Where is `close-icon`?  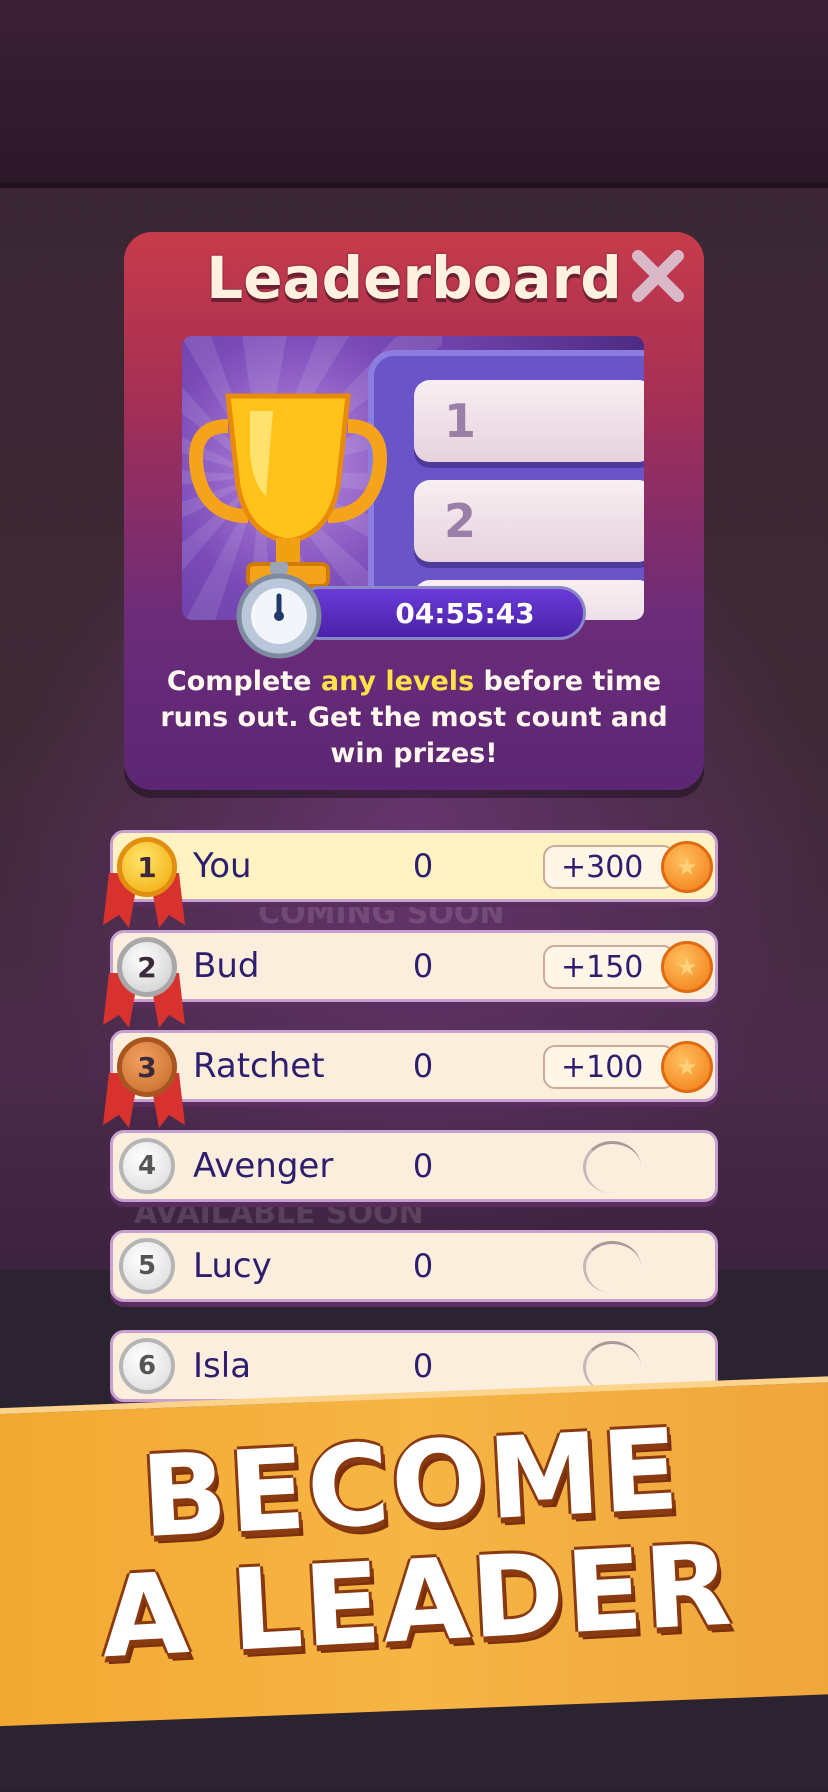
close-icon is located at coordinates (658, 276).